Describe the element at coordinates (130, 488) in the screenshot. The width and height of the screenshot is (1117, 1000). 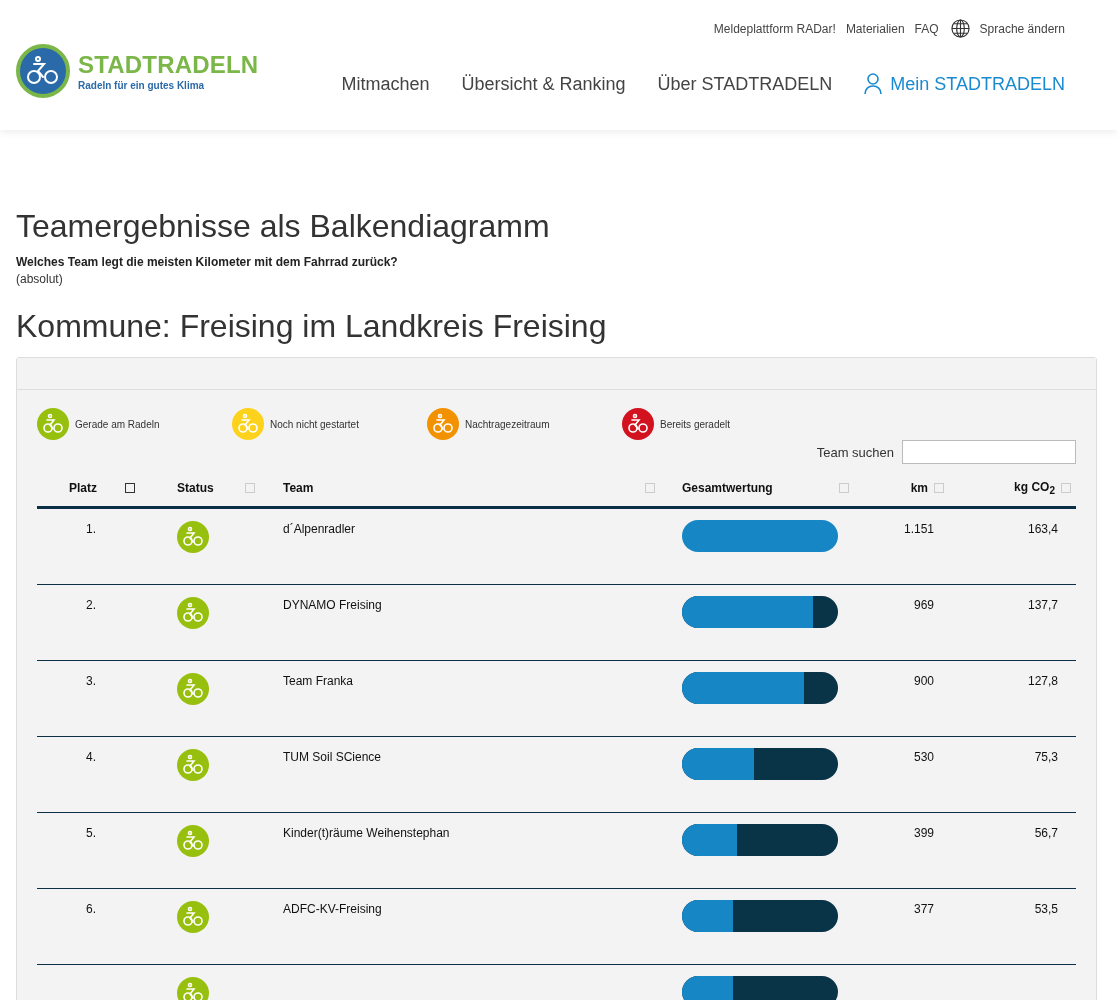
I see `sort-icon` at that location.